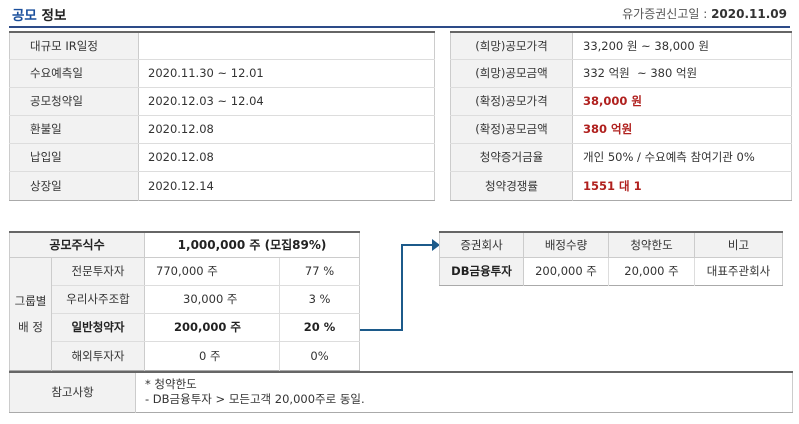 The width and height of the screenshot is (799, 424). What do you see at coordinates (319, 327) in the screenshot?
I see `allocation-pct: 20 %` at bounding box center [319, 327].